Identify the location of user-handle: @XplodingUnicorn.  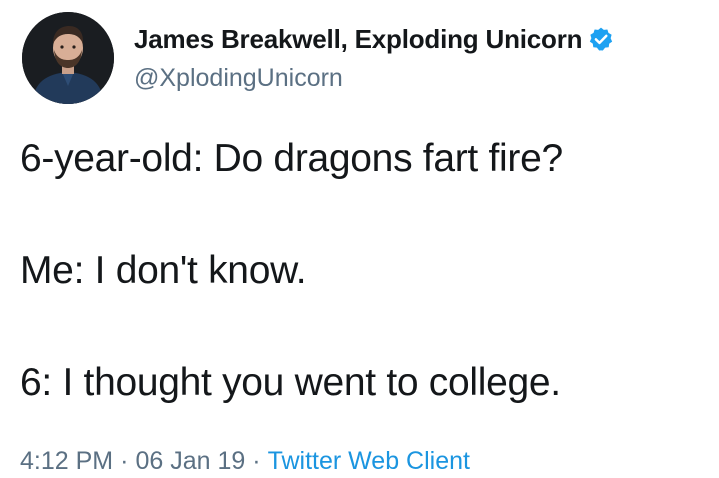
(238, 78).